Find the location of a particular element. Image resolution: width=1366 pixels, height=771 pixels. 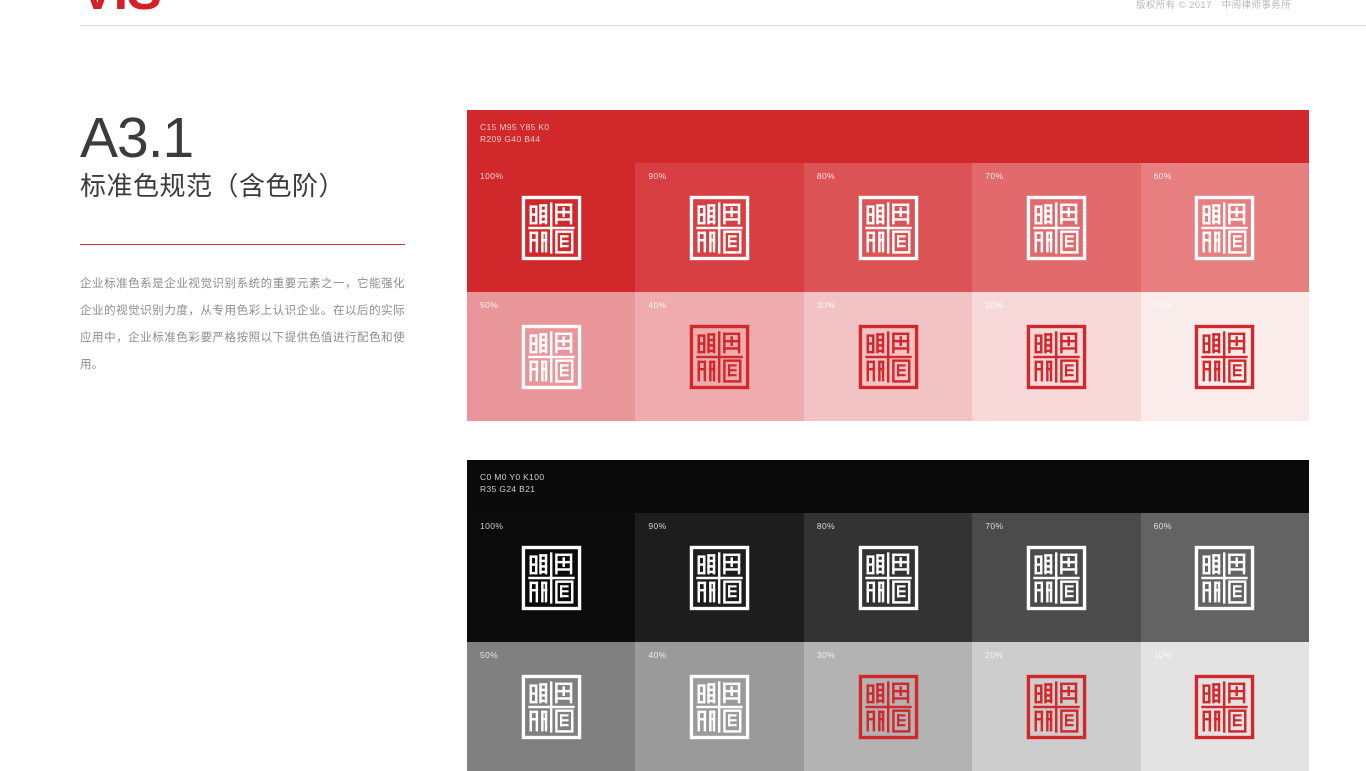

colour-swatch-primary-black-70: 70% is located at coordinates (1056, 577).